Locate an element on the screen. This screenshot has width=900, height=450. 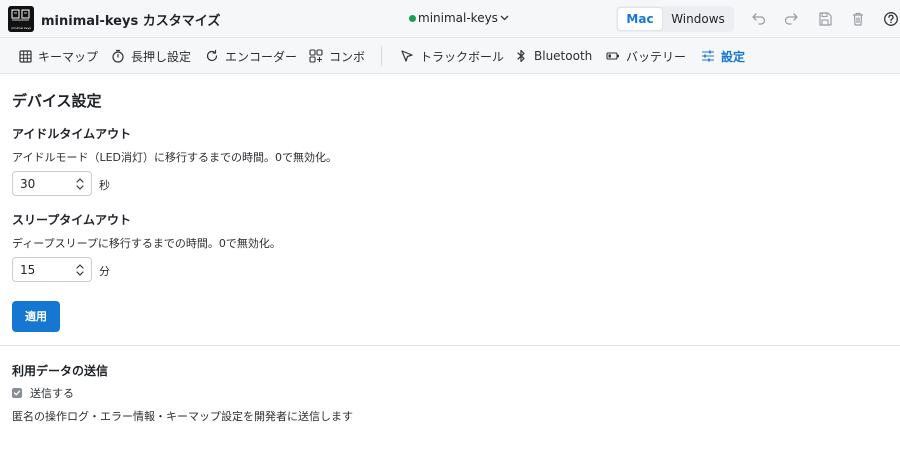
connection-status-icon is located at coordinates (412, 18).